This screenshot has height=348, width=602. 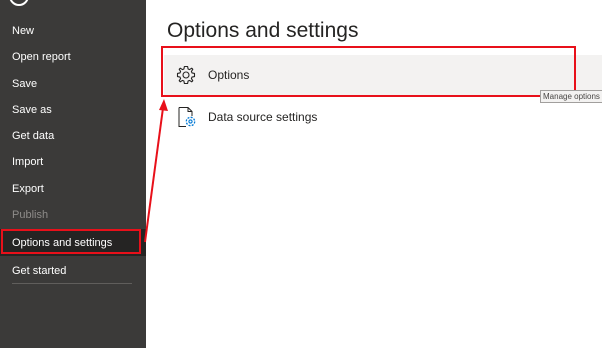 What do you see at coordinates (33, 136) in the screenshot?
I see `sidebar-item-get-data: Get data` at bounding box center [33, 136].